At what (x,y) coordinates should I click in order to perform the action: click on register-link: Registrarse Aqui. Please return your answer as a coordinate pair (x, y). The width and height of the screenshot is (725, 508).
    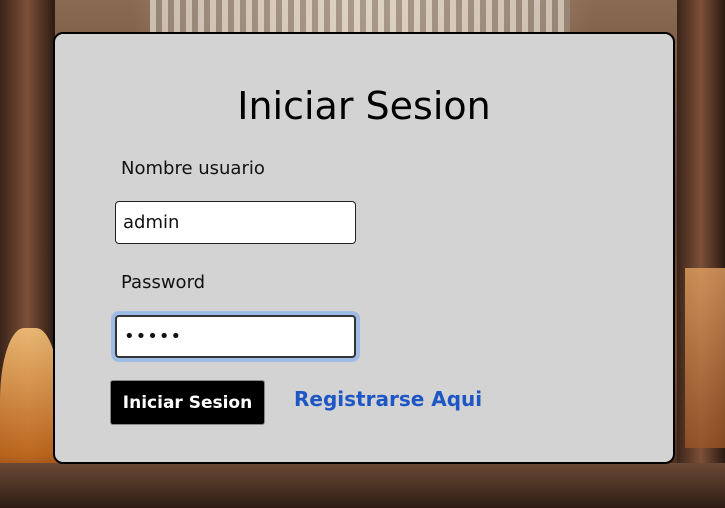
    Looking at the image, I should click on (388, 399).